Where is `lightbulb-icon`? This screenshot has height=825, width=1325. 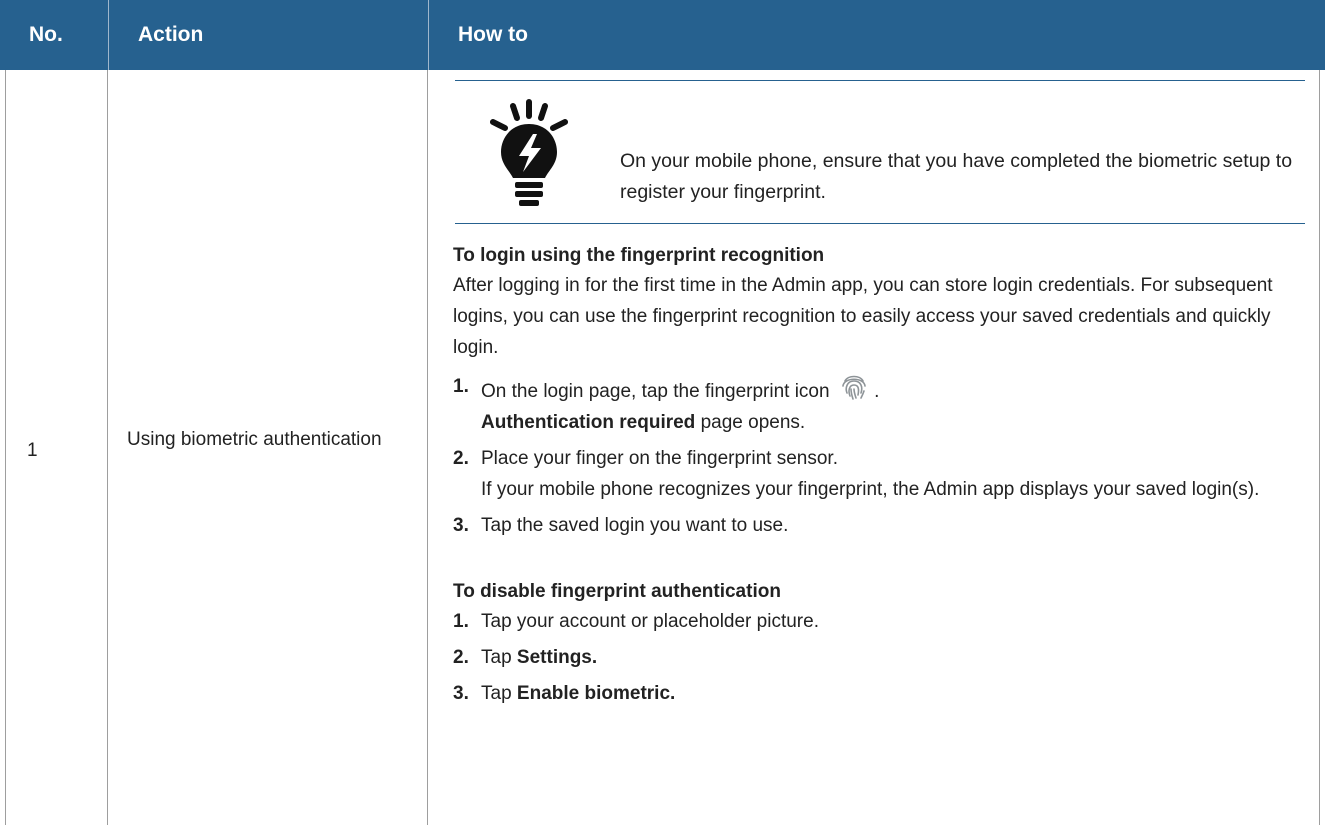 lightbulb-icon is located at coordinates (529, 152).